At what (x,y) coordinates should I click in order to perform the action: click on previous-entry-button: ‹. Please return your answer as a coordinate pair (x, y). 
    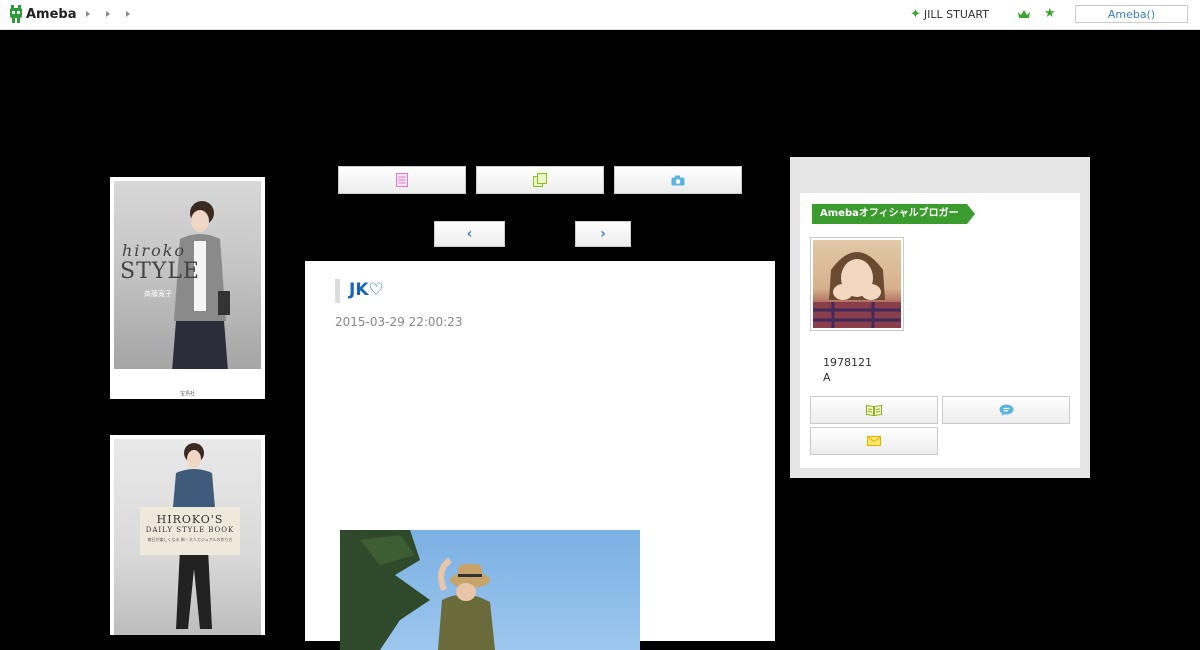
    Looking at the image, I should click on (469, 234).